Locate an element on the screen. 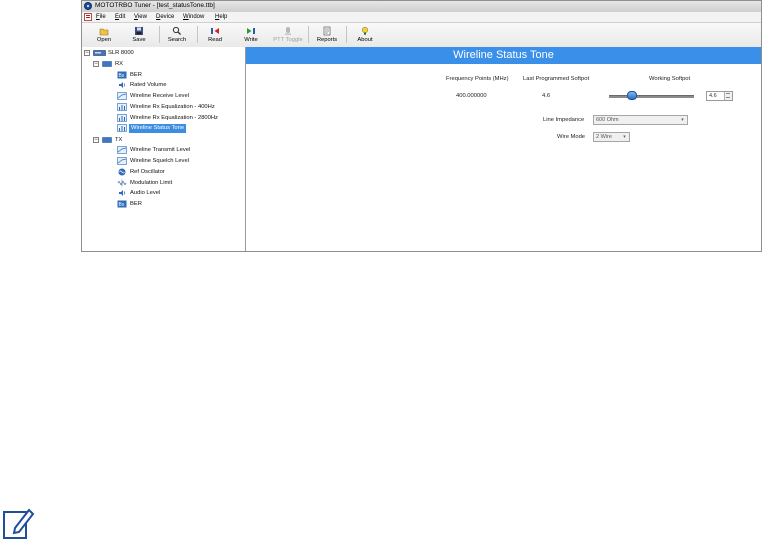 The image size is (764, 543). column-header-frequency: Frequency Points (MHz) is located at coordinates (477, 79).